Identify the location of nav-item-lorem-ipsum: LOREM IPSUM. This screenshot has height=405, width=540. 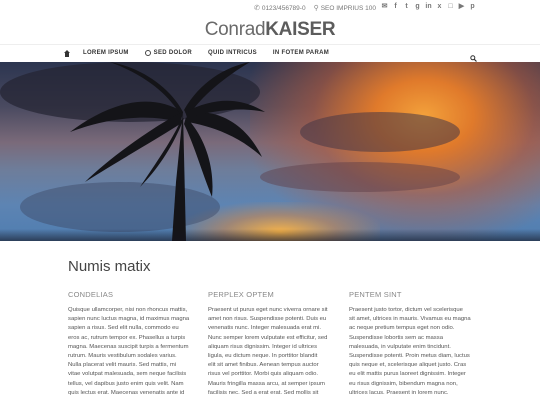
(106, 53).